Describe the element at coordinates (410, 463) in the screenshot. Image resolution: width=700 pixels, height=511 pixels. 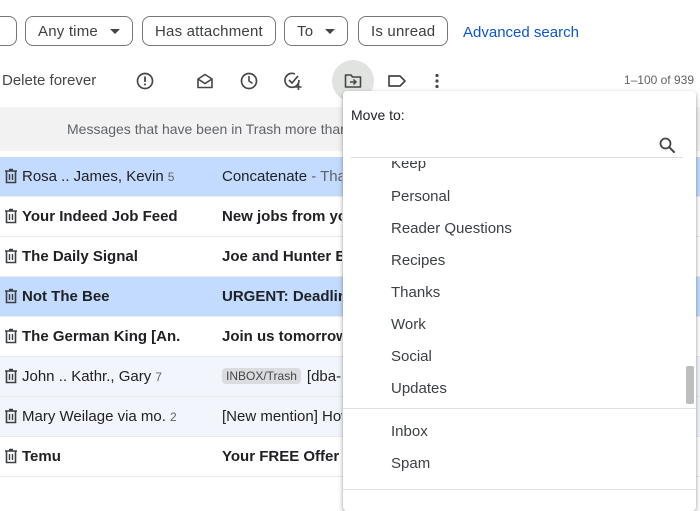
I see `label-item-spam: Spam` at that location.